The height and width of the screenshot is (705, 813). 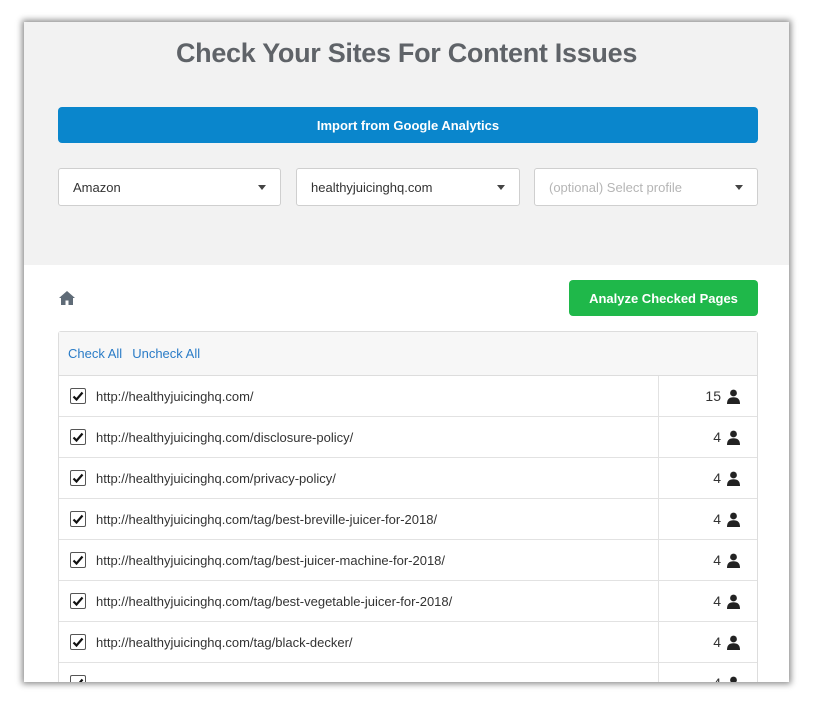 What do you see at coordinates (169, 187) in the screenshot?
I see `account-select: Amazon` at bounding box center [169, 187].